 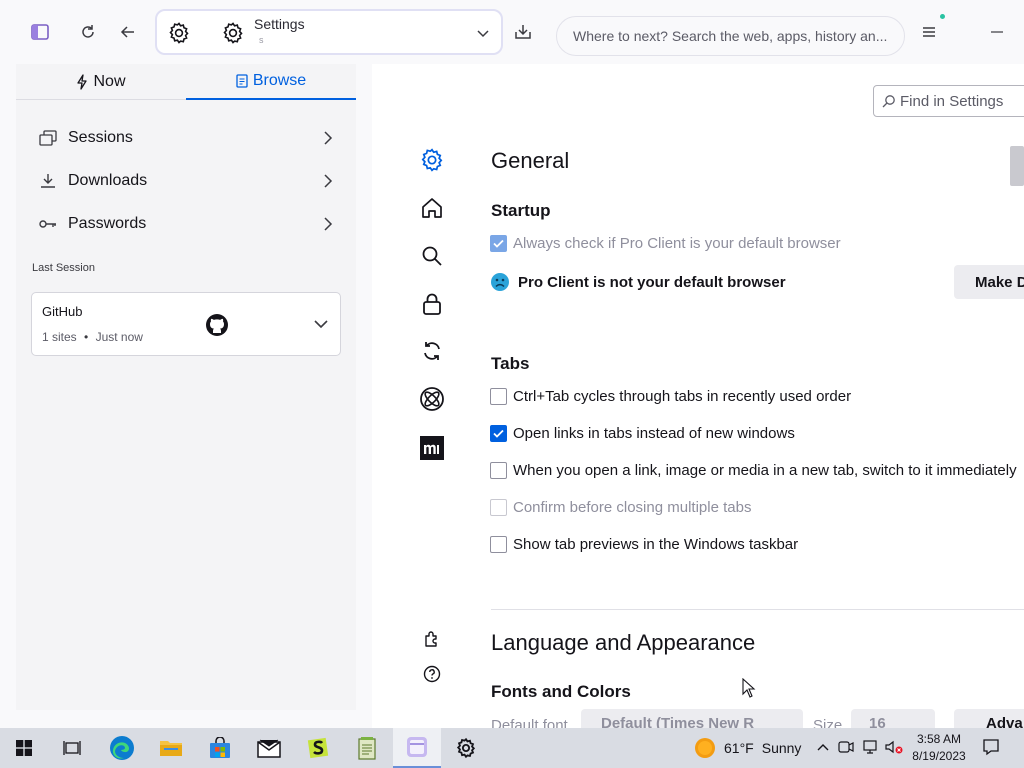 I want to click on menu-button, so click(x=929, y=32).